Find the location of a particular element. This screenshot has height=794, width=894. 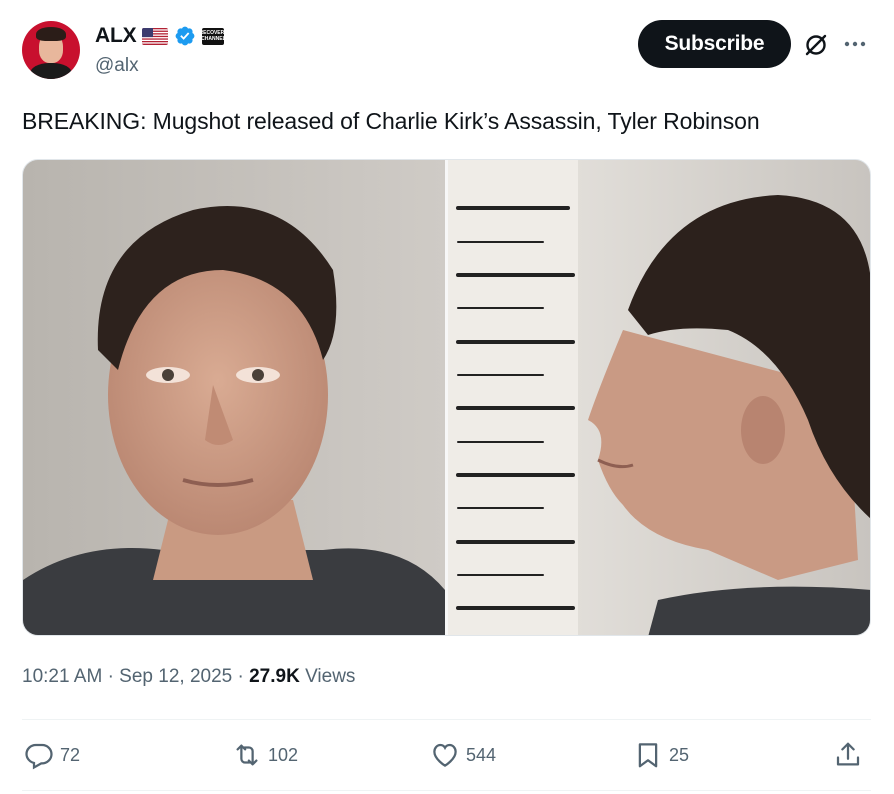

author-handle: @alx is located at coordinates (117, 66).